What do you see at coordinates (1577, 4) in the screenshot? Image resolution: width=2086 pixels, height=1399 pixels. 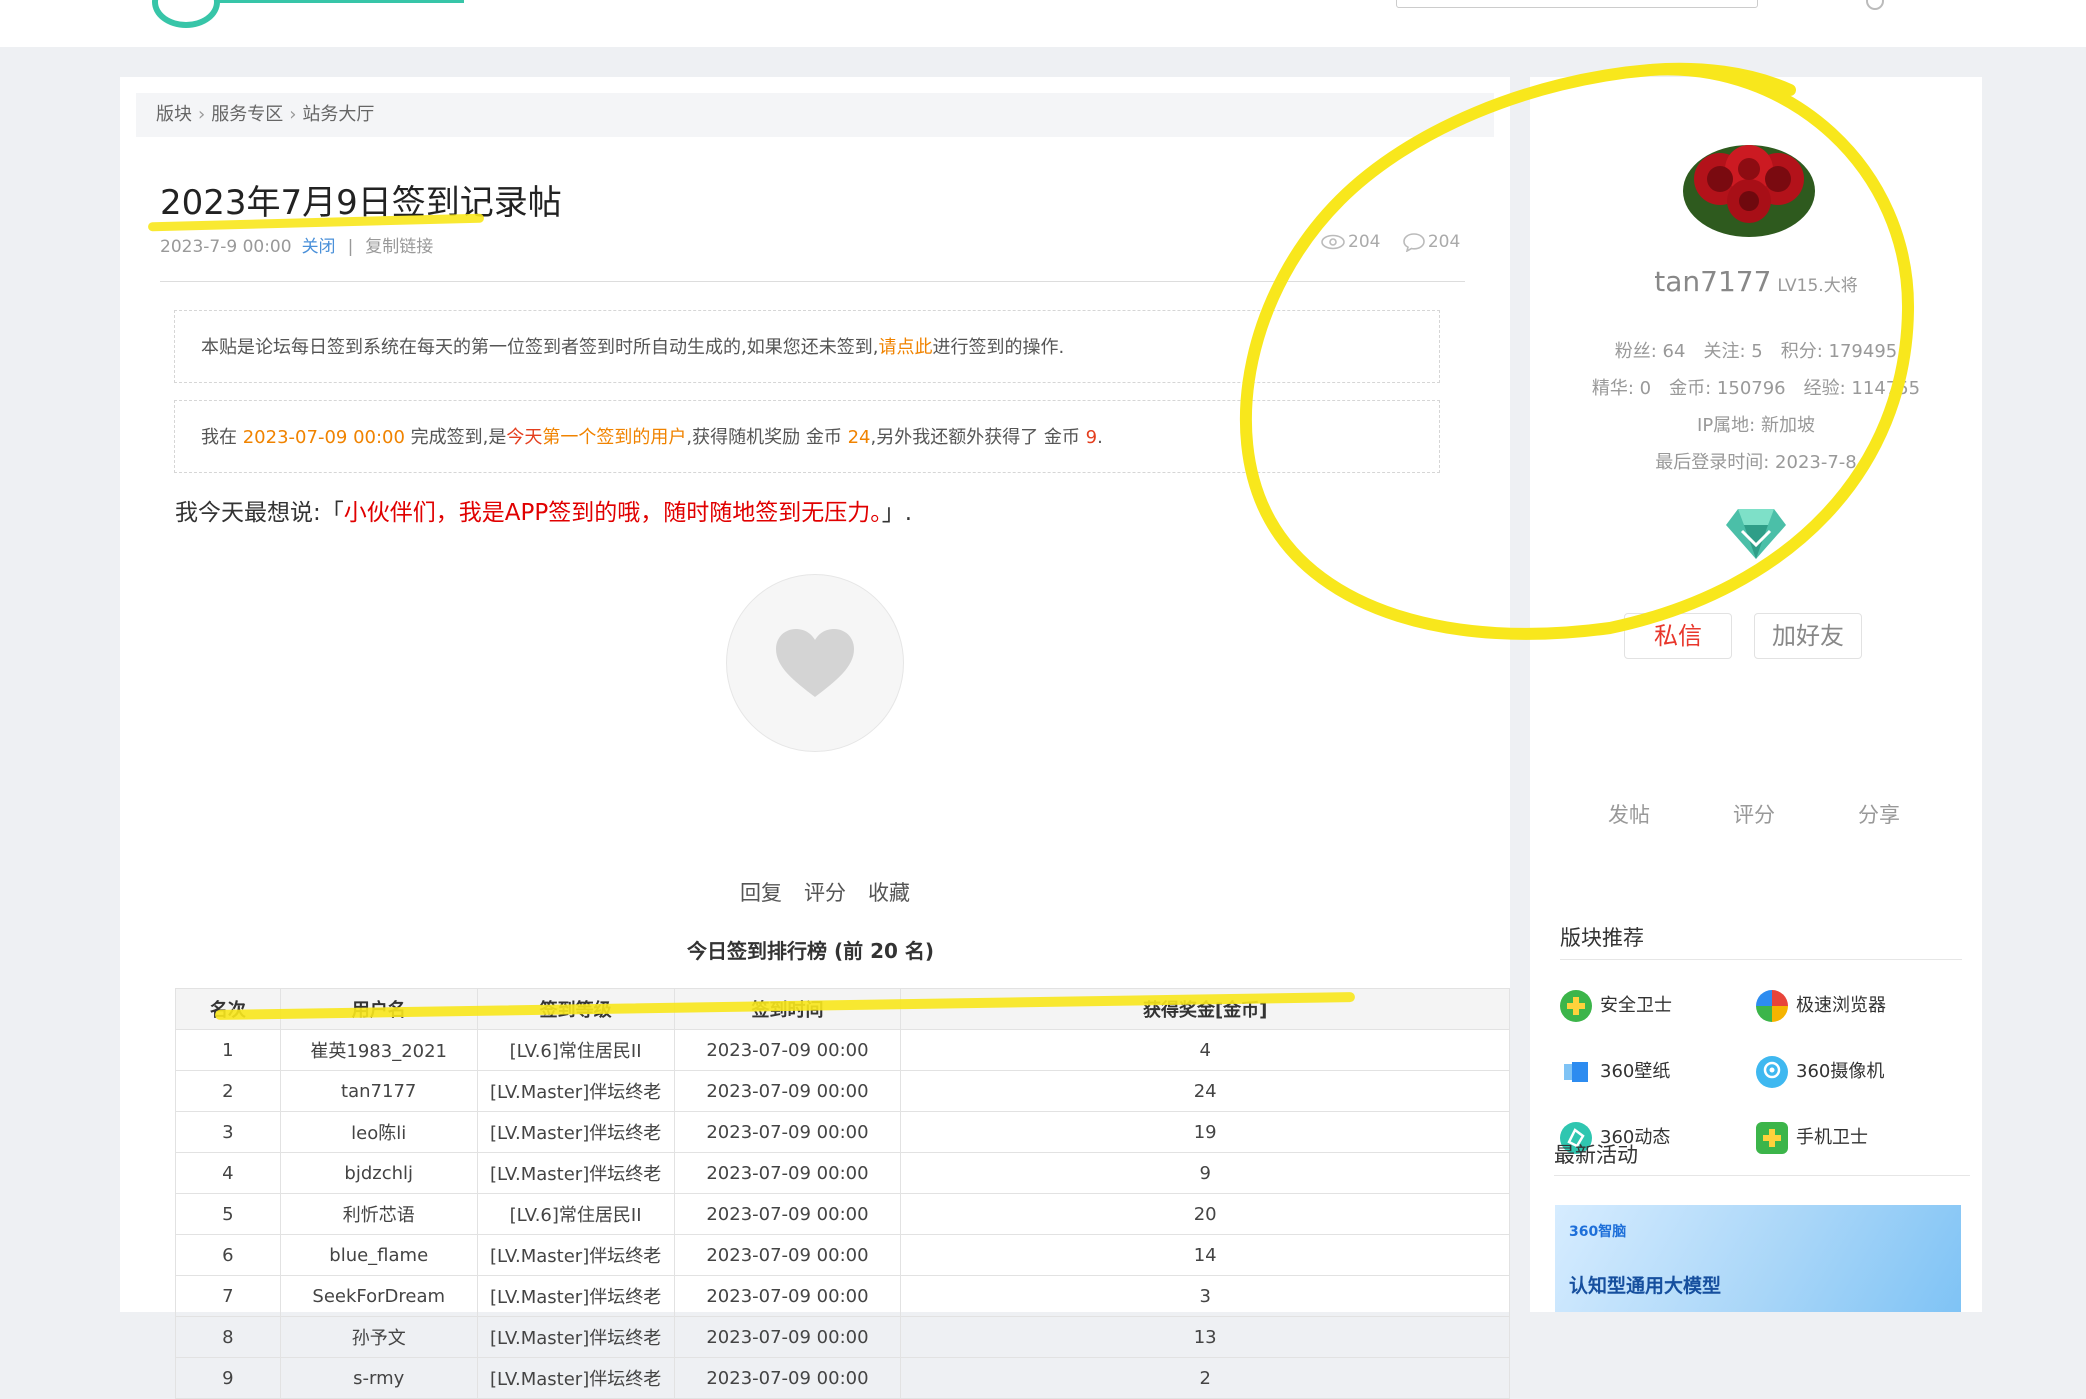 I see `search-input` at bounding box center [1577, 4].